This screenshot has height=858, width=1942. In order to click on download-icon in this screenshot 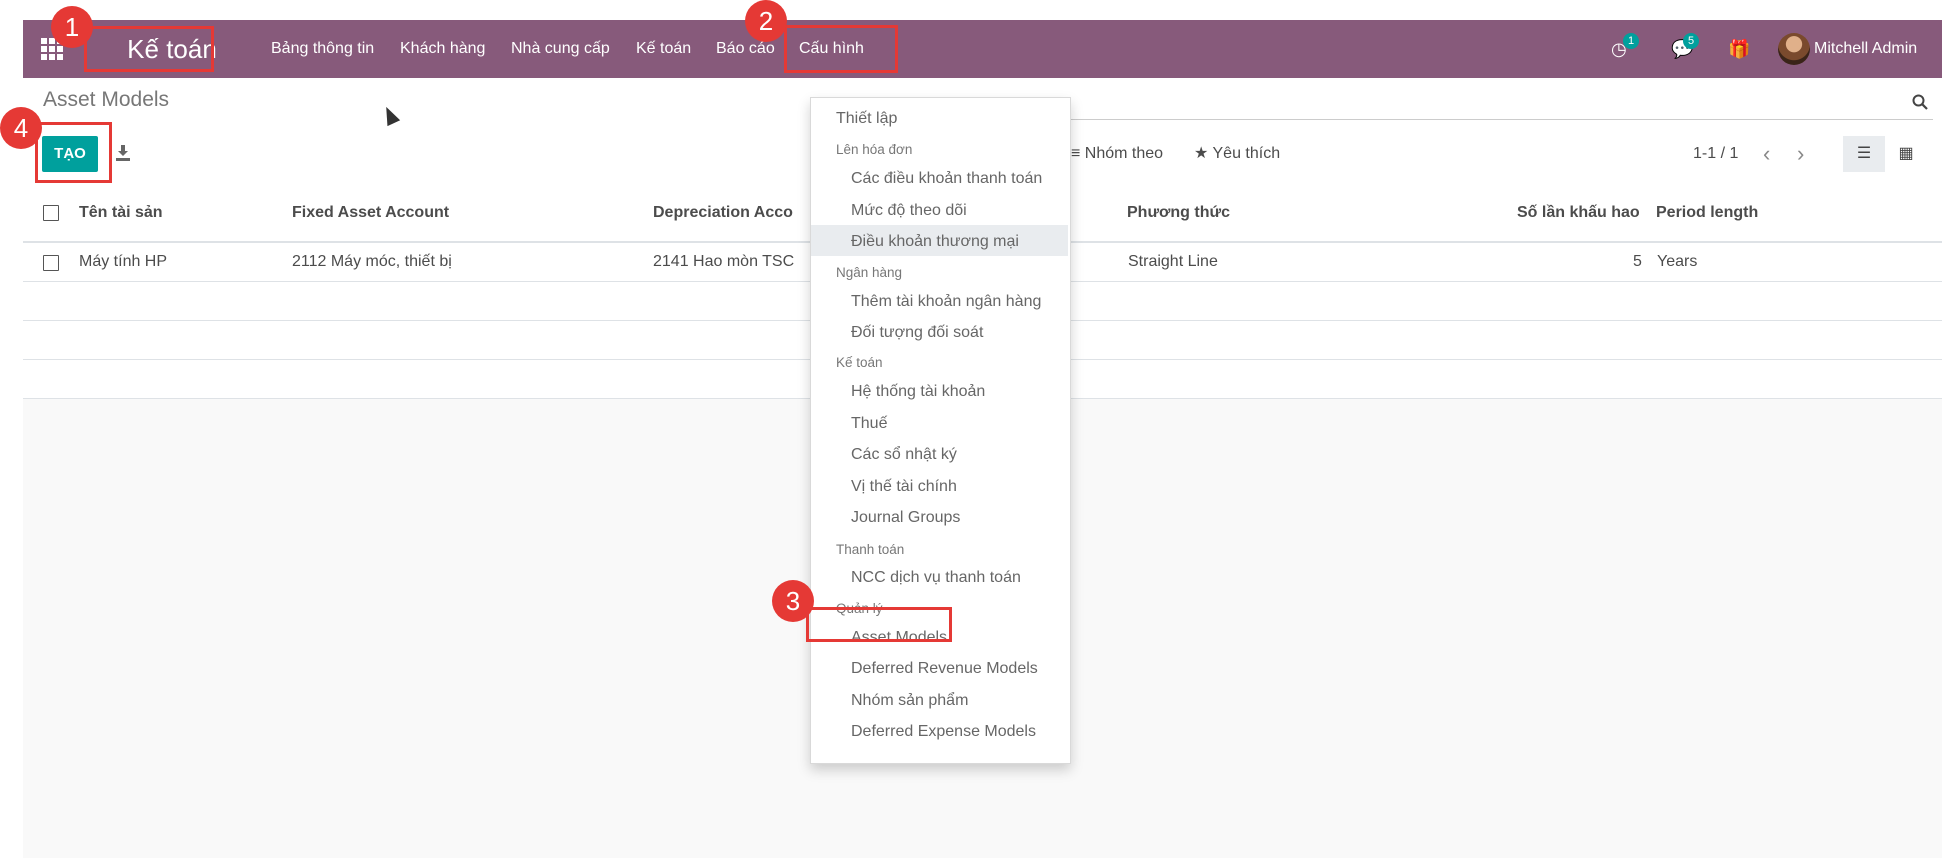, I will do `click(123, 153)`.